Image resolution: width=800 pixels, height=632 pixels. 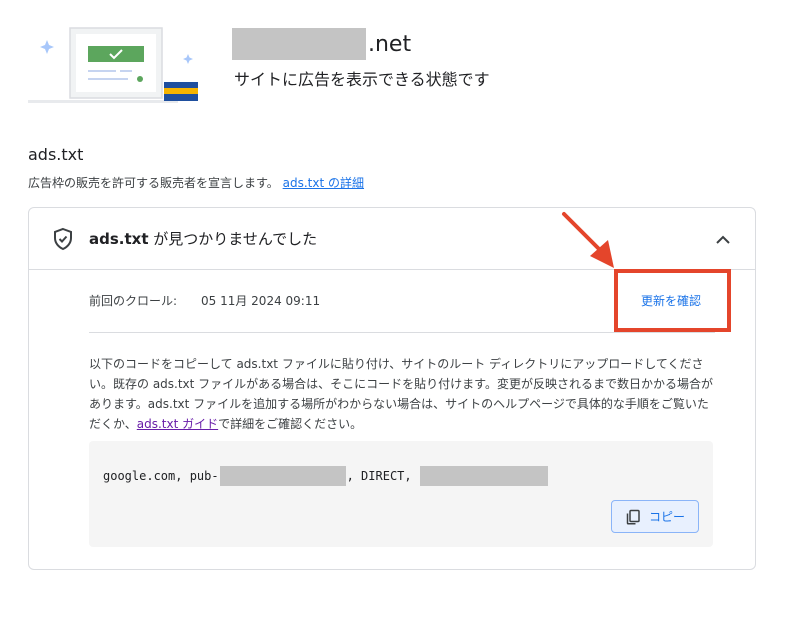 What do you see at coordinates (672, 300) in the screenshot?
I see `annotation-highlight-box` at bounding box center [672, 300].